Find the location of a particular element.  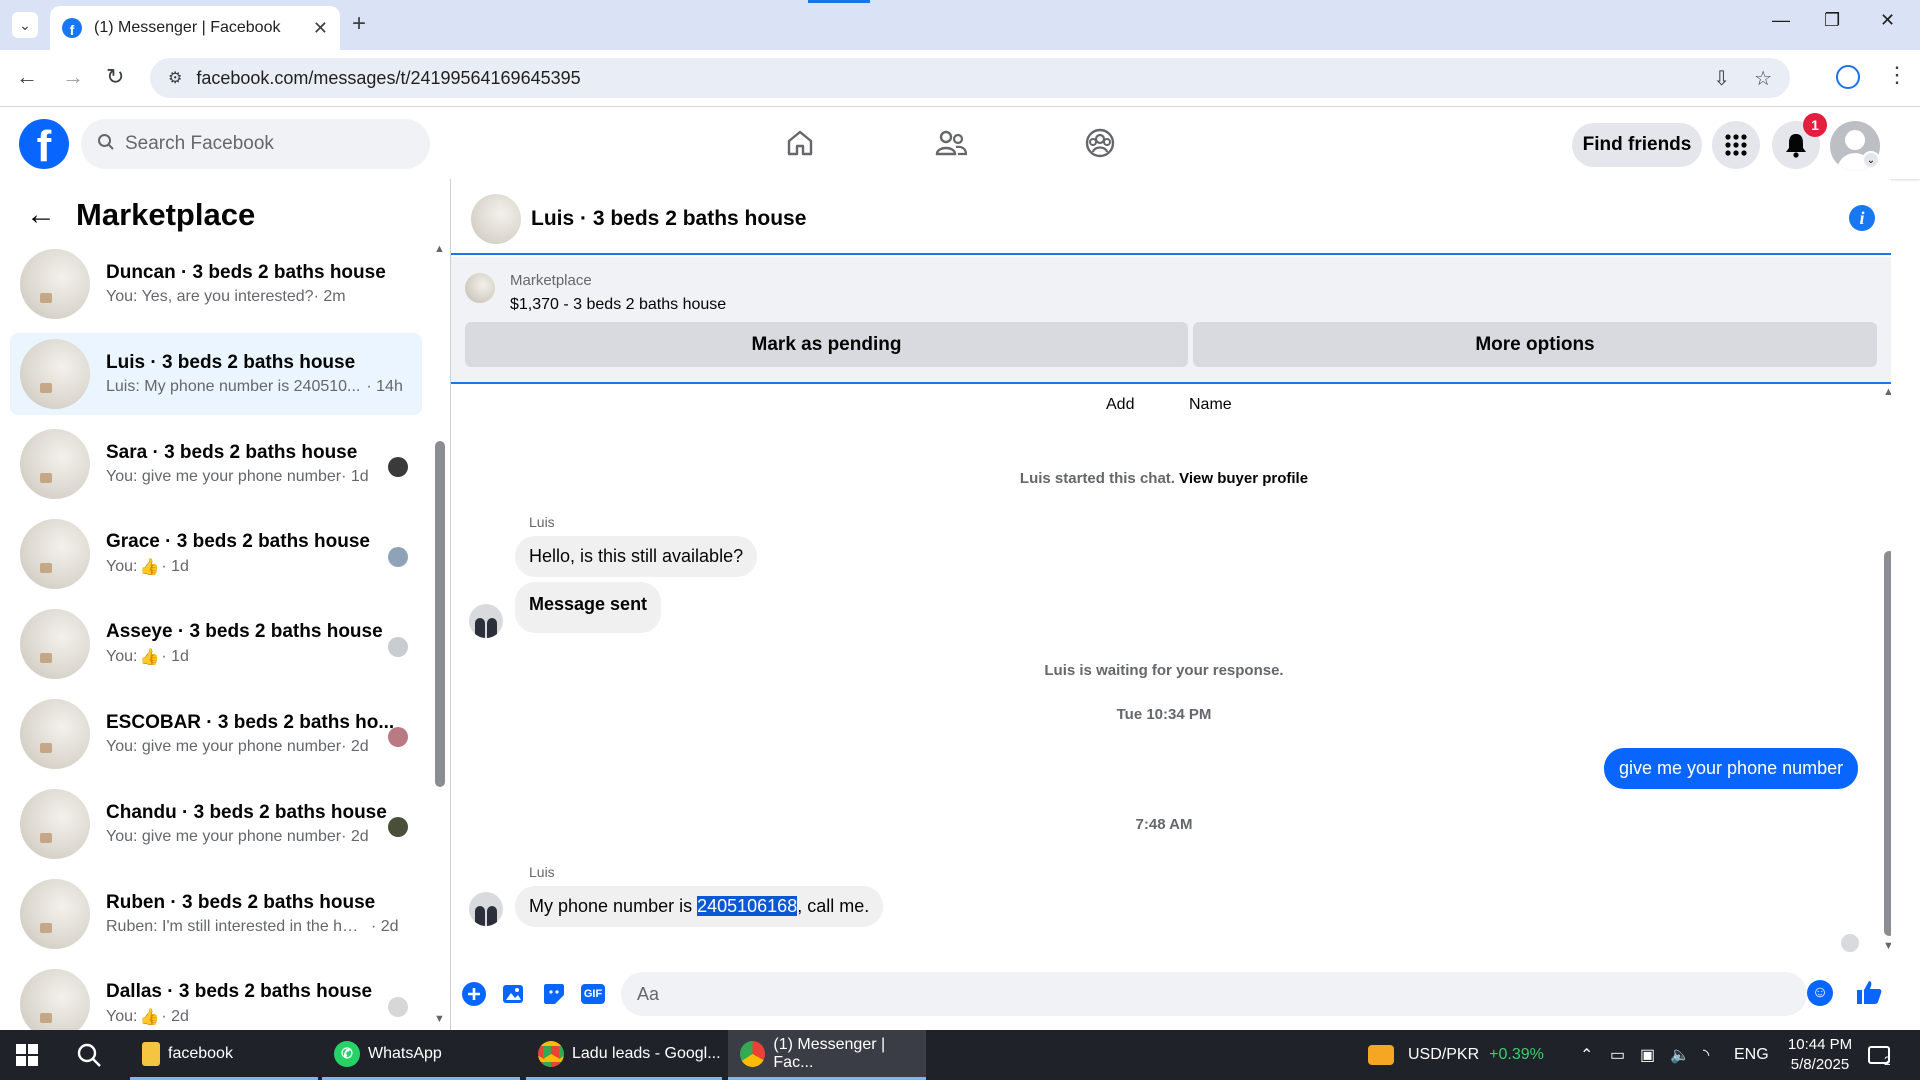

listing-title: $1,370 - 3 beds 2 baths house is located at coordinates (618, 305).